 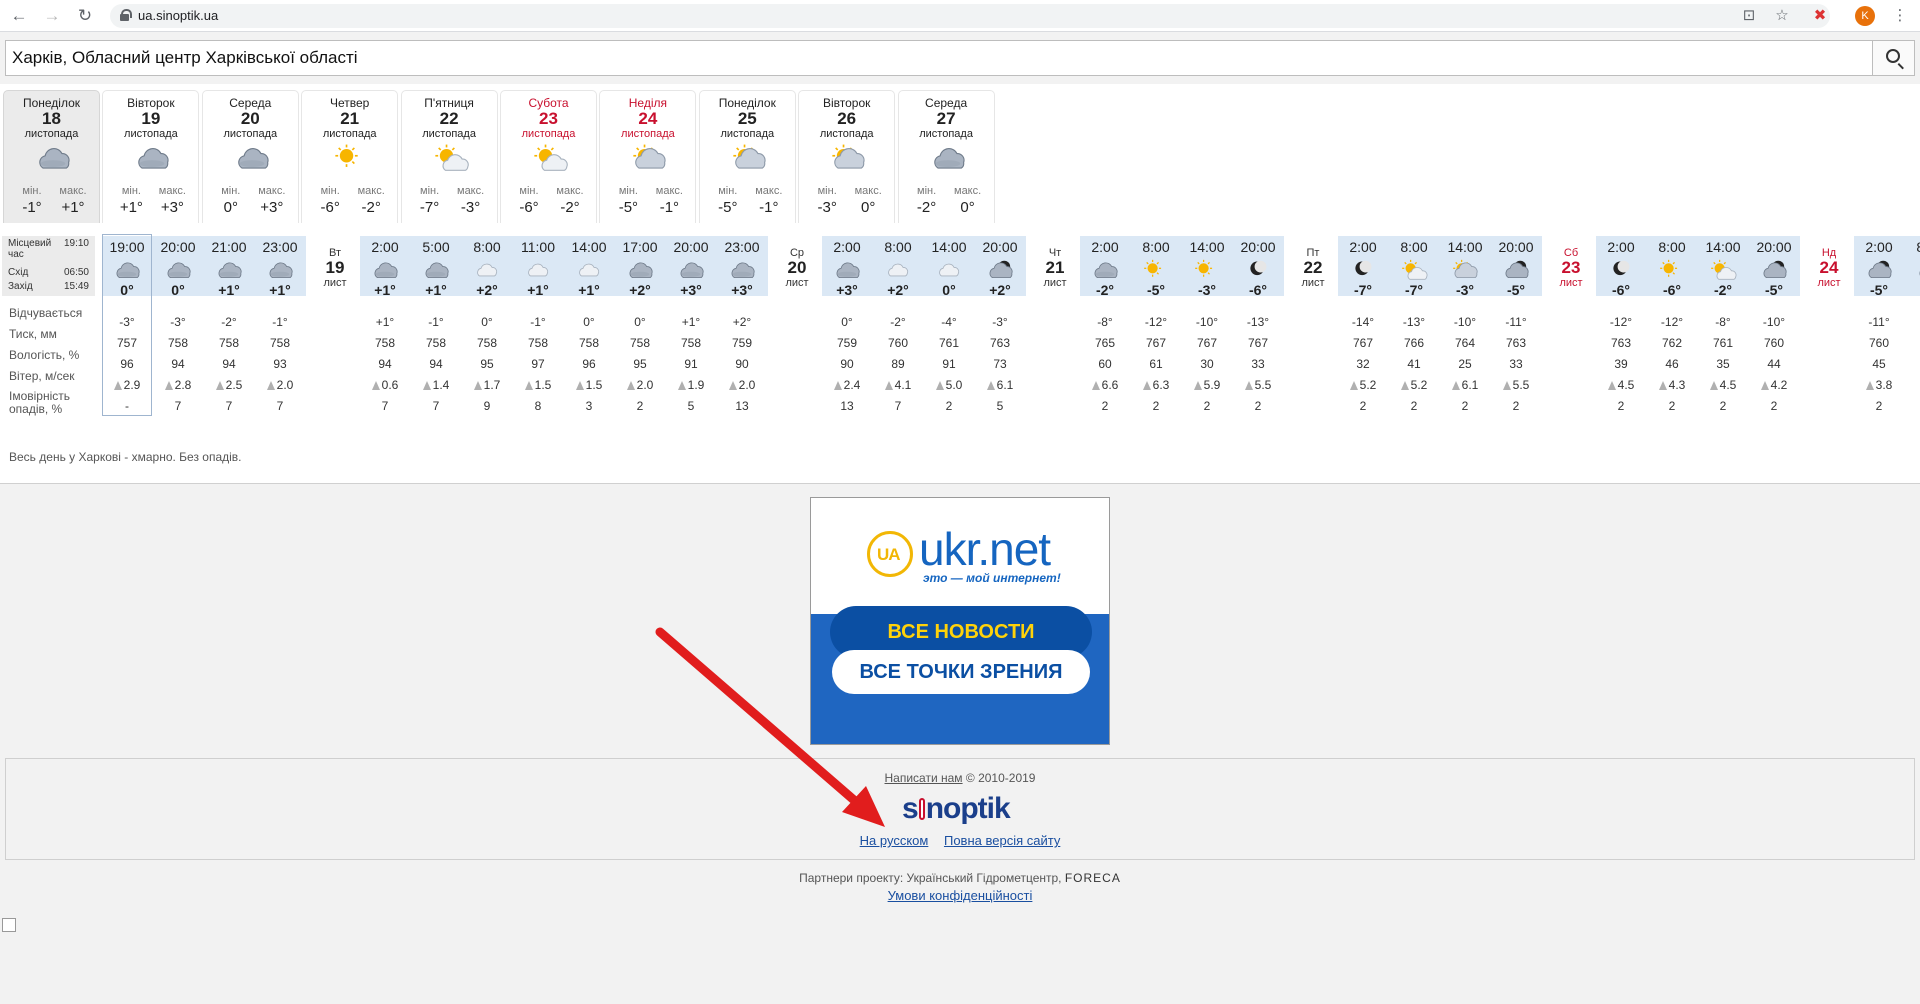 I want to click on hour-wind: 6.1, so click(x=1465, y=385).